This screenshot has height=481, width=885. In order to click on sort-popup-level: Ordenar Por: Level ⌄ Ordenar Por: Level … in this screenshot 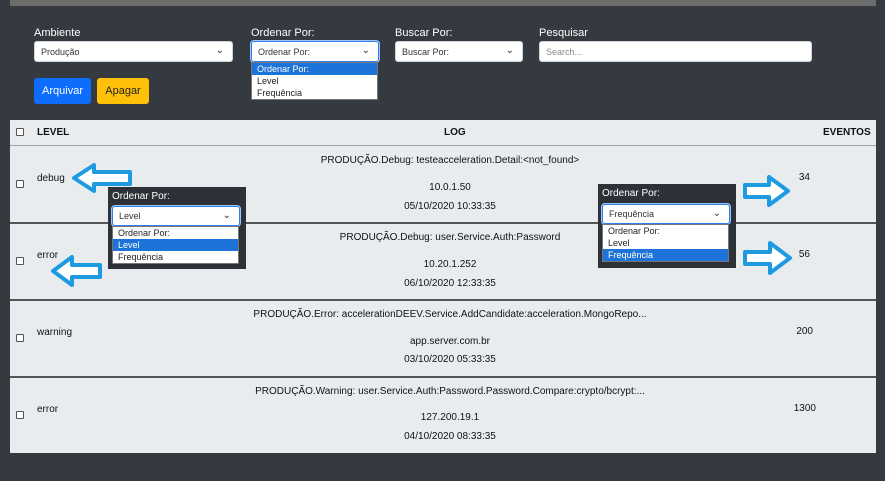, I will do `click(177, 228)`.